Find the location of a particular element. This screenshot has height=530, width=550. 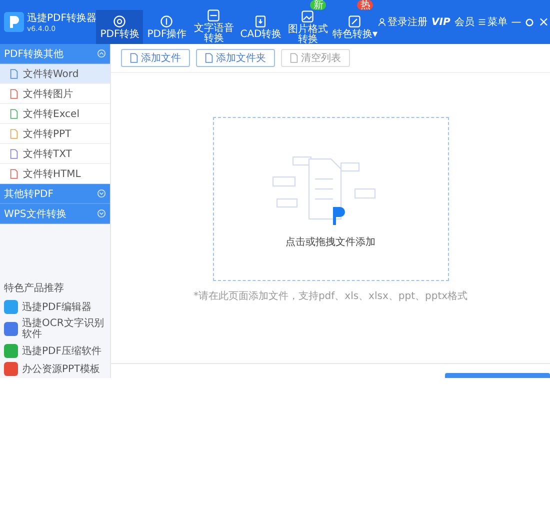

user-icon is located at coordinates (382, 22).